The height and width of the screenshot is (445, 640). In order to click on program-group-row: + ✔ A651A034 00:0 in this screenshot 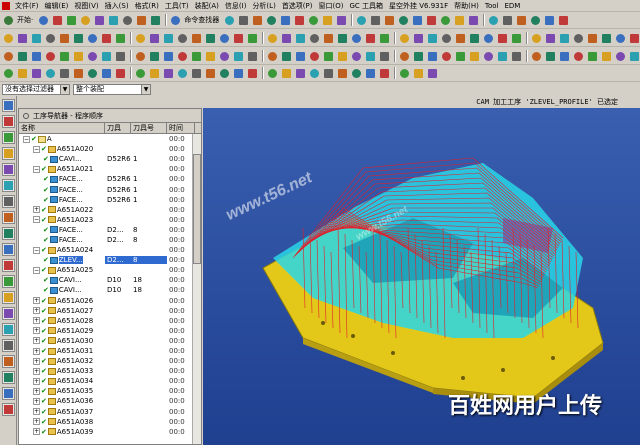, I will do `click(110, 381)`.